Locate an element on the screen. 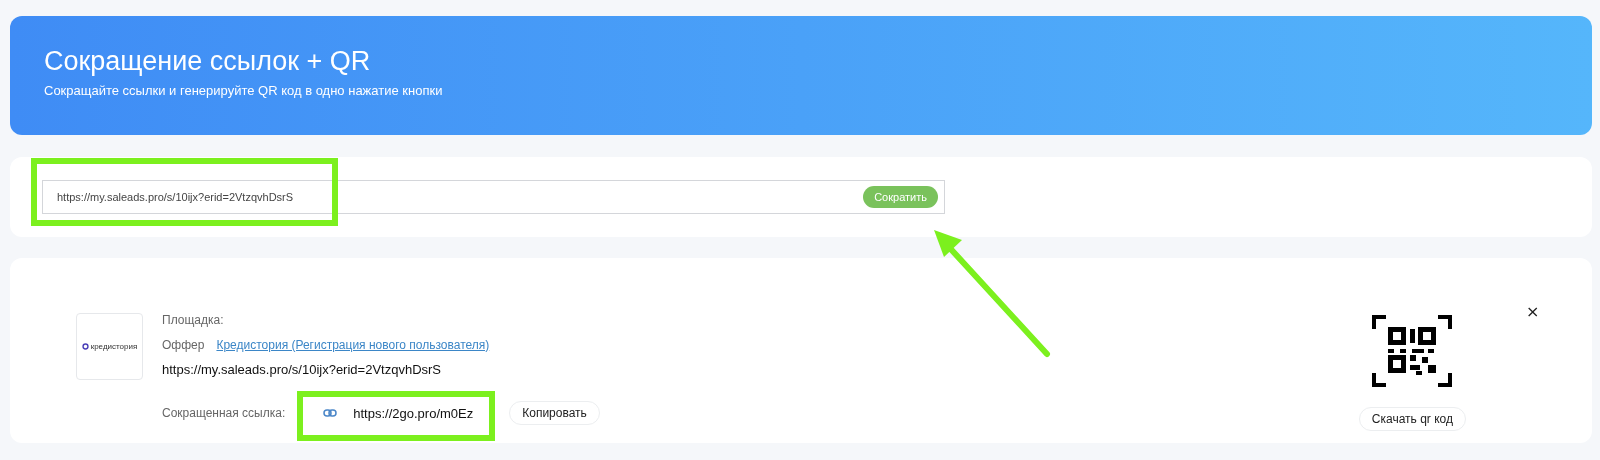 The image size is (1600, 460). url-field: https://my.saleads.pro/s/10ijx?erid=2VtzqvhDsrS Сократить is located at coordinates (493, 197).